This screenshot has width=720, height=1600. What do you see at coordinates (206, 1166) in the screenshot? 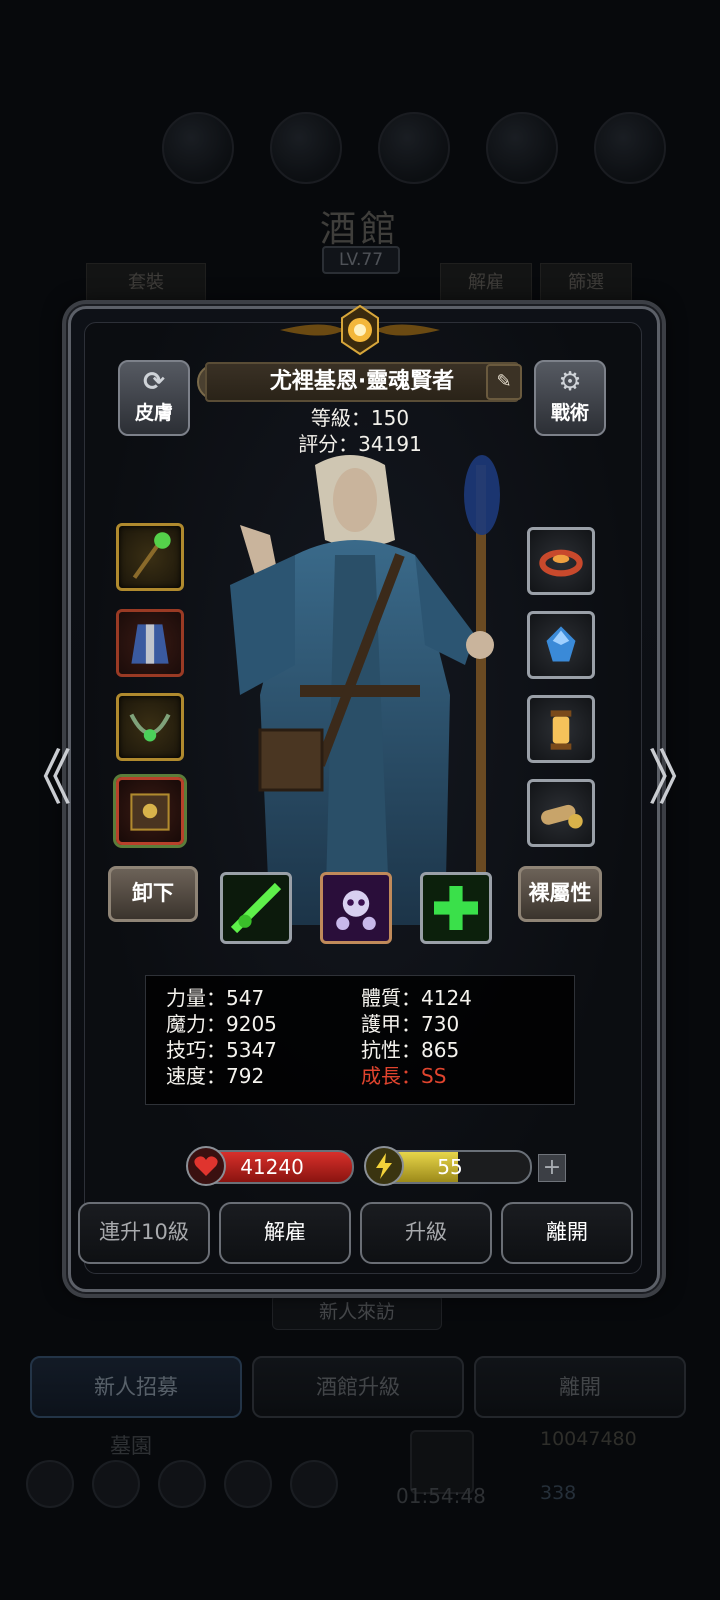
I see `heart-icon` at bounding box center [206, 1166].